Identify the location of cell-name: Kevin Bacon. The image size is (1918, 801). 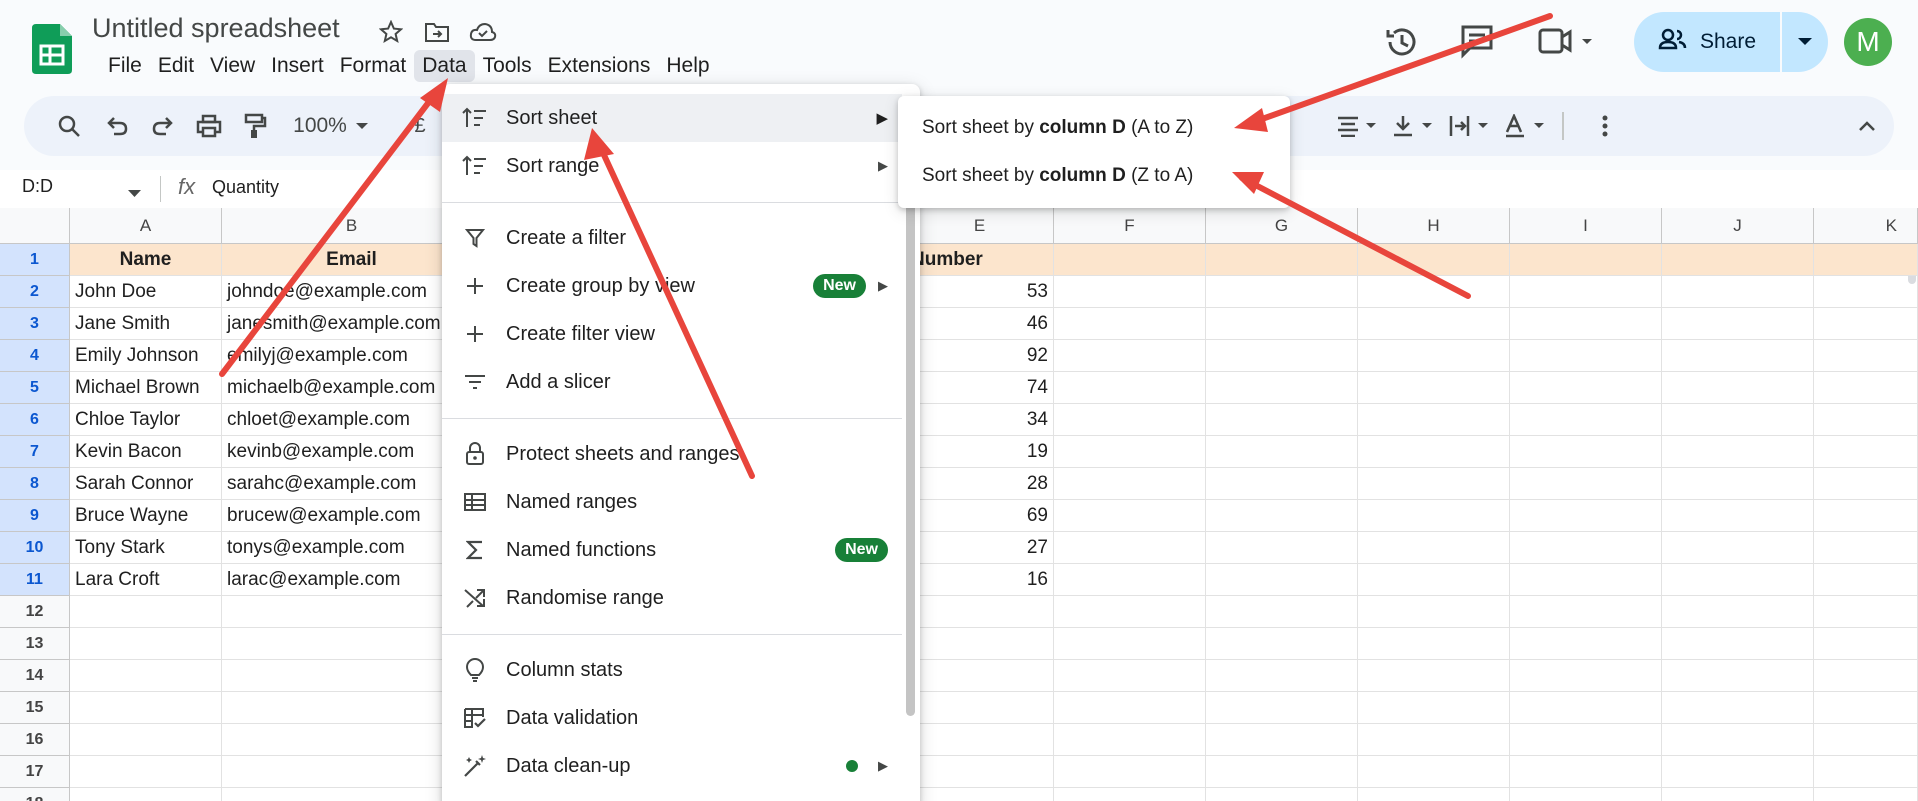
(146, 452).